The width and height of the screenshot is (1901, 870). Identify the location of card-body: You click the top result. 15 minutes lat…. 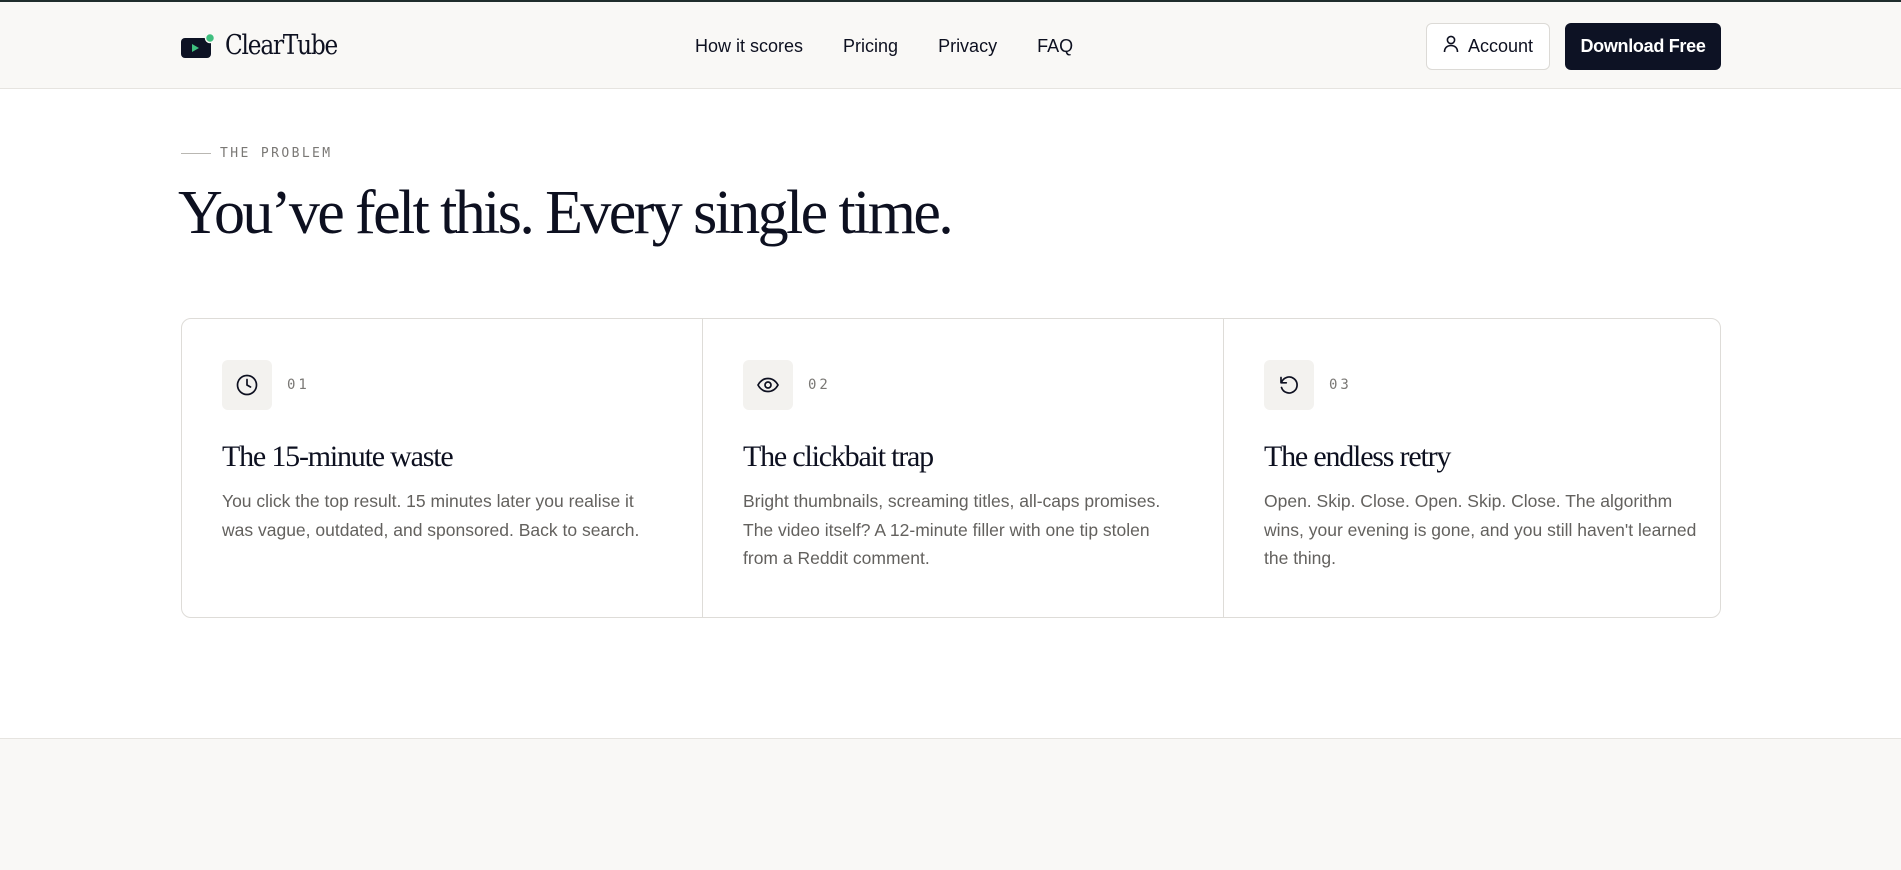
(431, 515).